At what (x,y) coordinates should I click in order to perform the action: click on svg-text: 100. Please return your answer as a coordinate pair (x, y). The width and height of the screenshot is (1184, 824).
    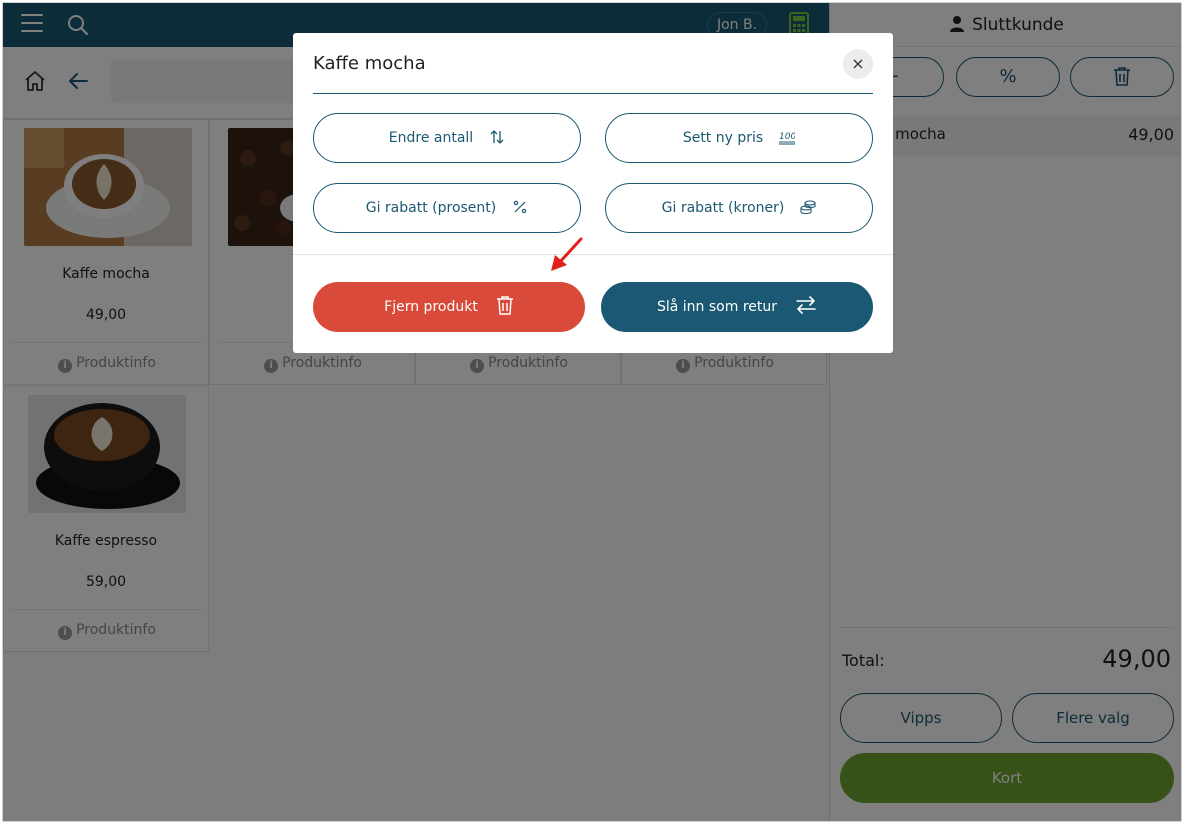
    Looking at the image, I should click on (787, 137).